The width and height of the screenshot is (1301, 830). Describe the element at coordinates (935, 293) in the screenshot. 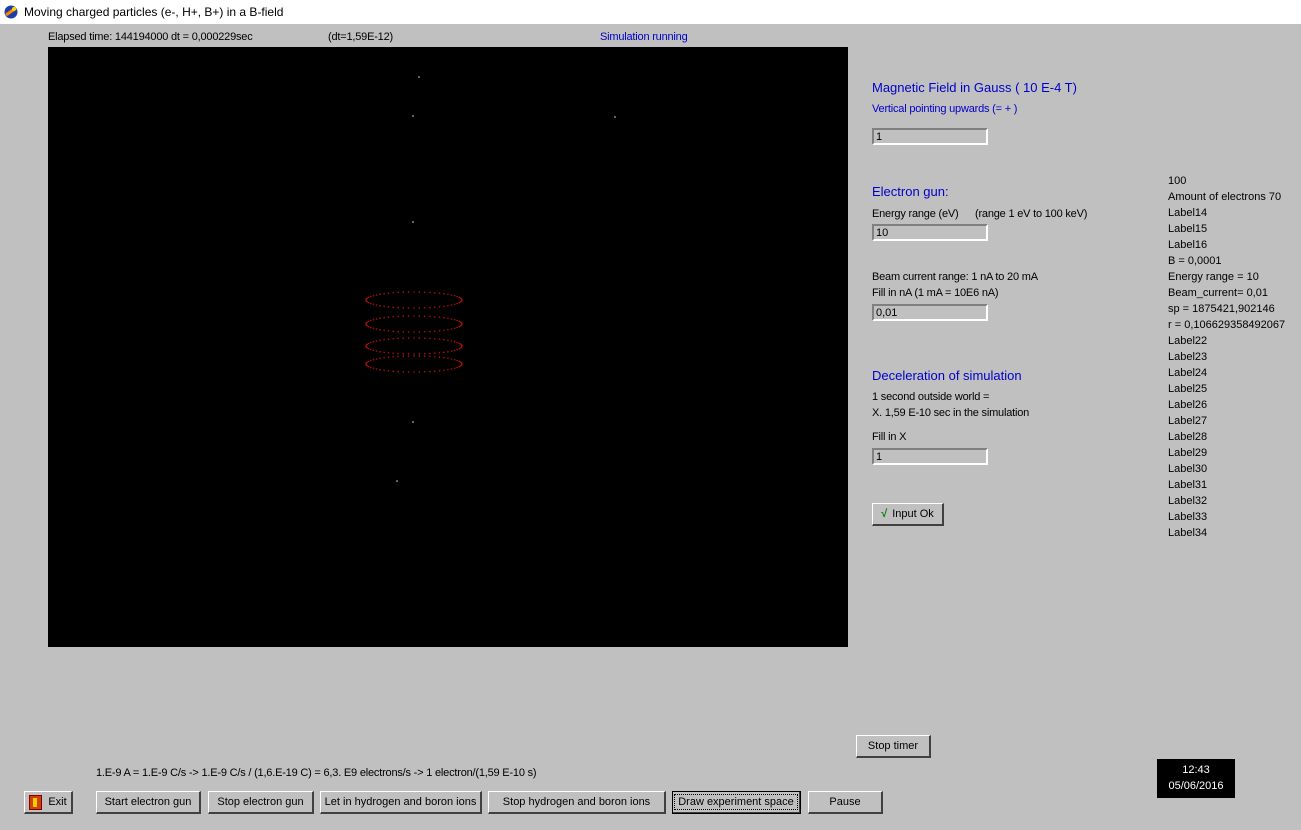

I see `beam-fill-label: Fill in nA (1 mA = 10E6 nA)` at that location.